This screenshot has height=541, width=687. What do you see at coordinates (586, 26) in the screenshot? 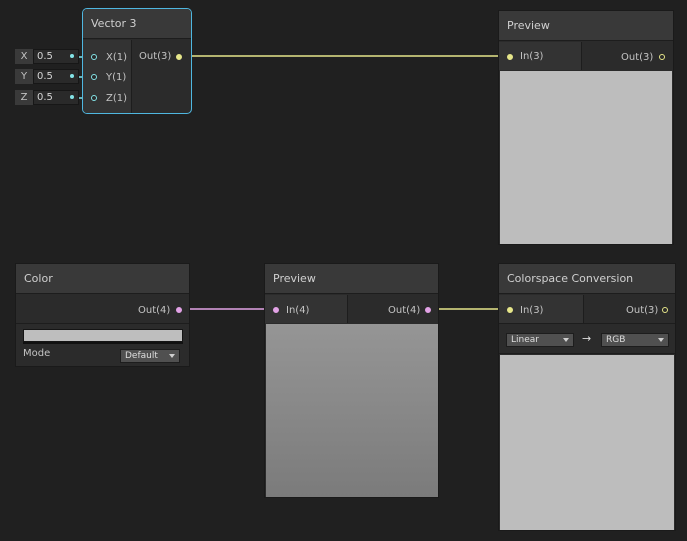
I see `preview-top-title: Preview` at bounding box center [586, 26].